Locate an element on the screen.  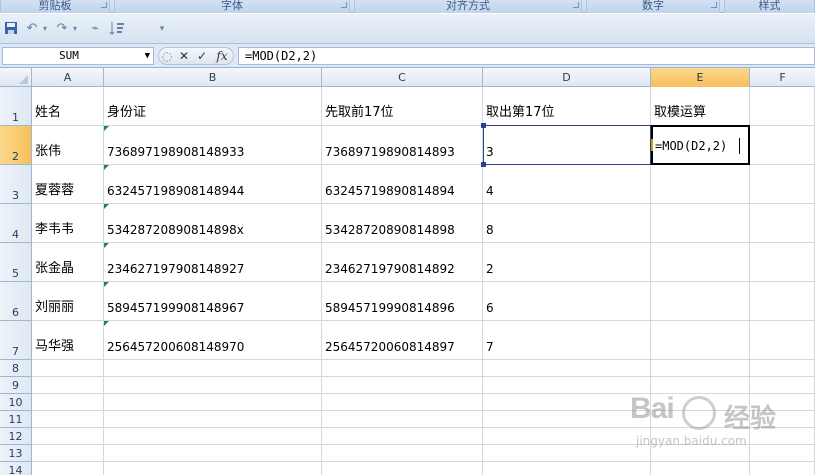
table-cell: 589457199908148967 is located at coordinates (213, 301).